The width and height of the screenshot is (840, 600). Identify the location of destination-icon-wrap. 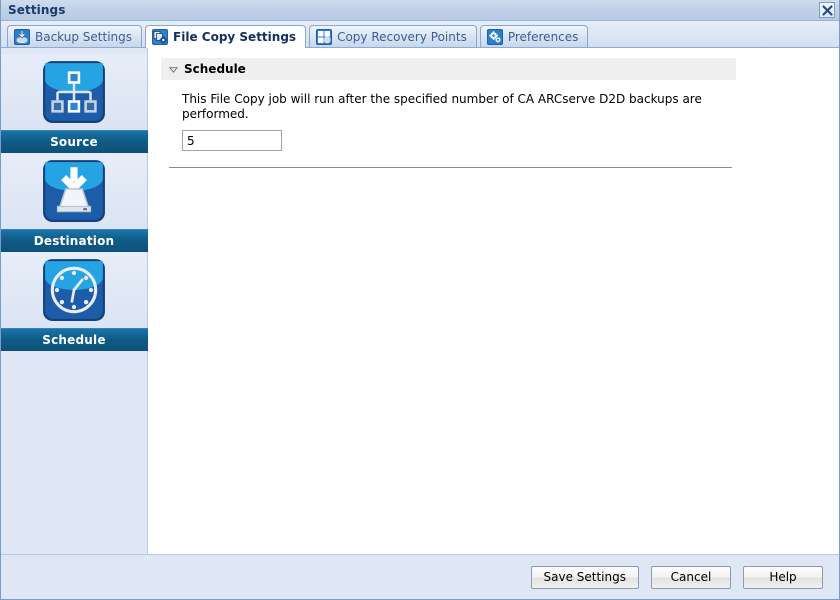
(74, 191).